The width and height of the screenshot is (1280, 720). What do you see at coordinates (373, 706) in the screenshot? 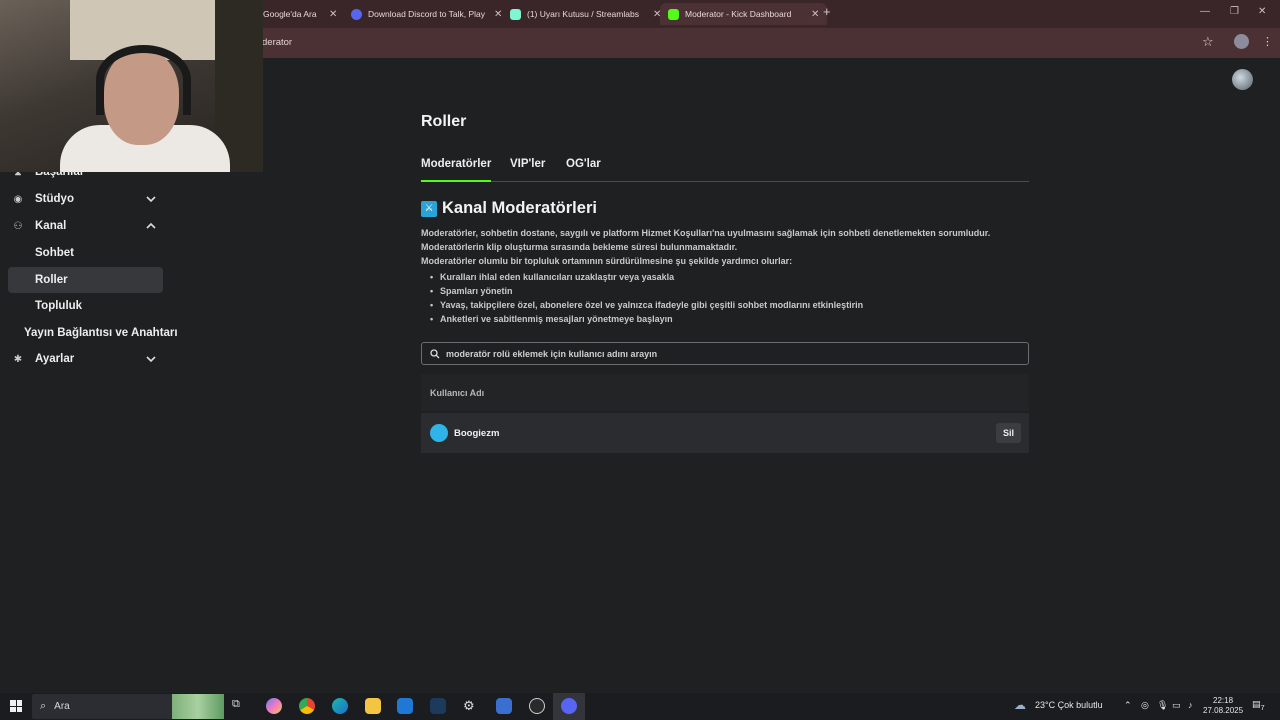
I see `file-explorer-icon` at bounding box center [373, 706].